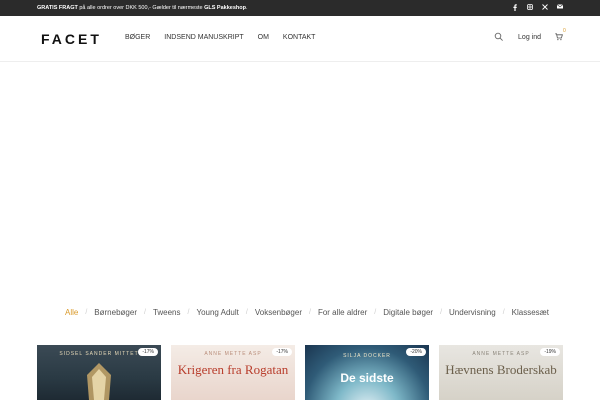  I want to click on nav-item-boger: BØGER, so click(137, 37).